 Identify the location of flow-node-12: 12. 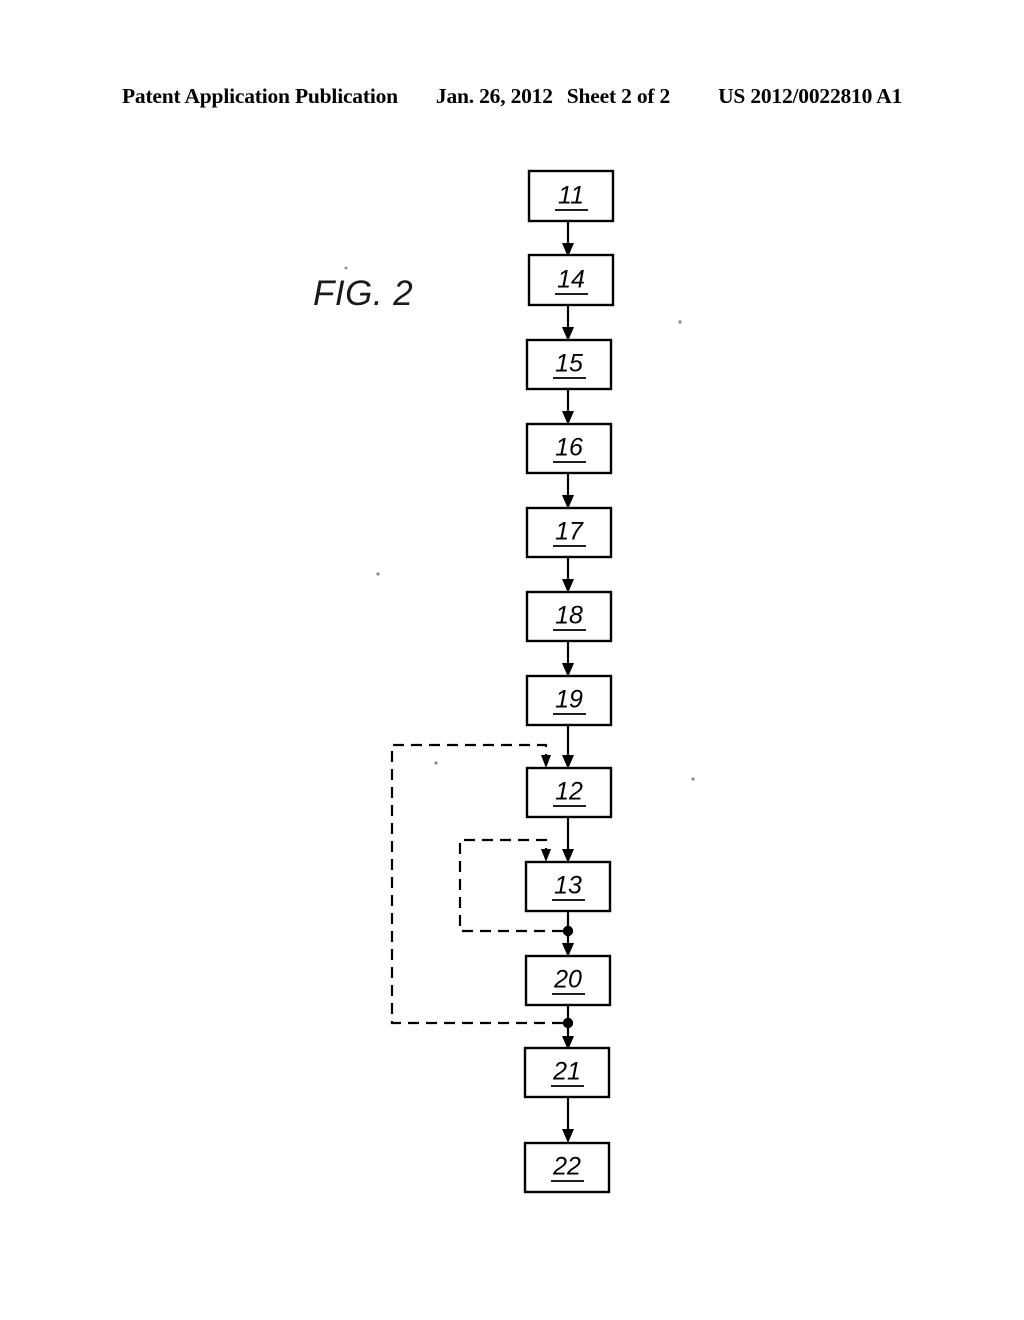
(569, 792).